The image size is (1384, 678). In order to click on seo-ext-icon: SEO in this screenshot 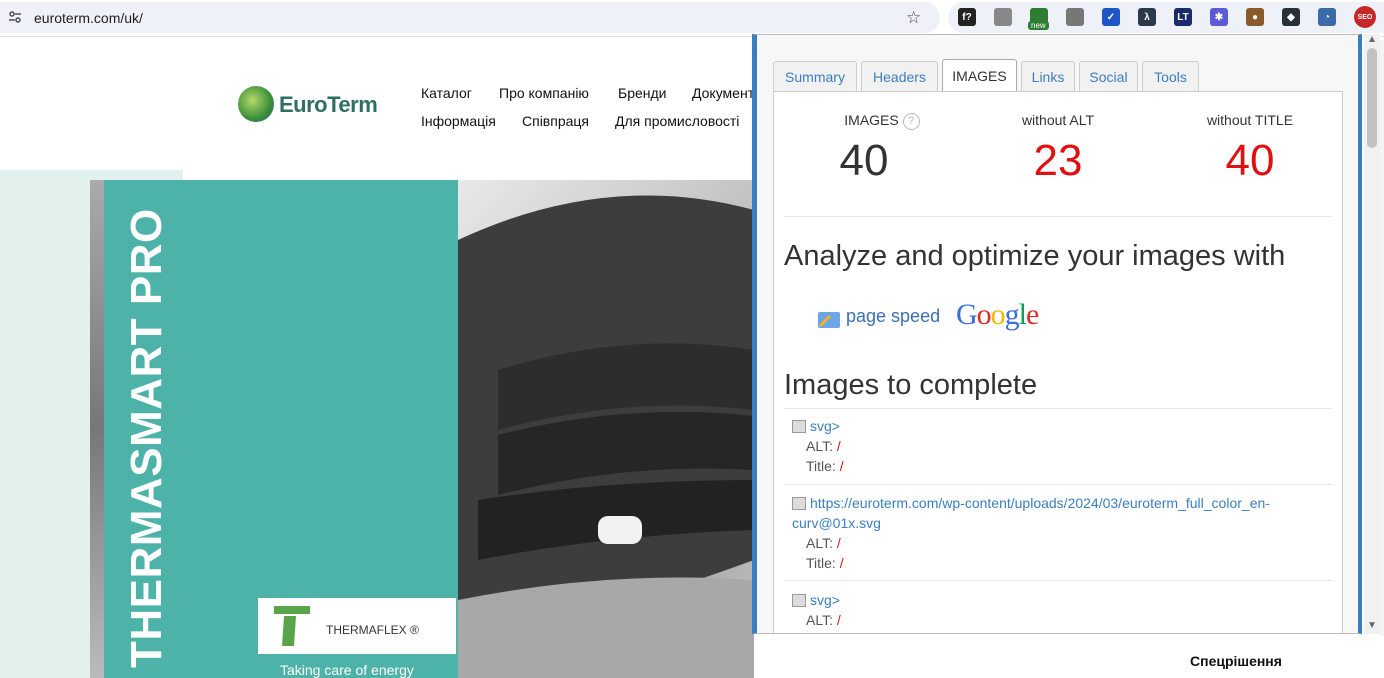, I will do `click(1365, 17)`.